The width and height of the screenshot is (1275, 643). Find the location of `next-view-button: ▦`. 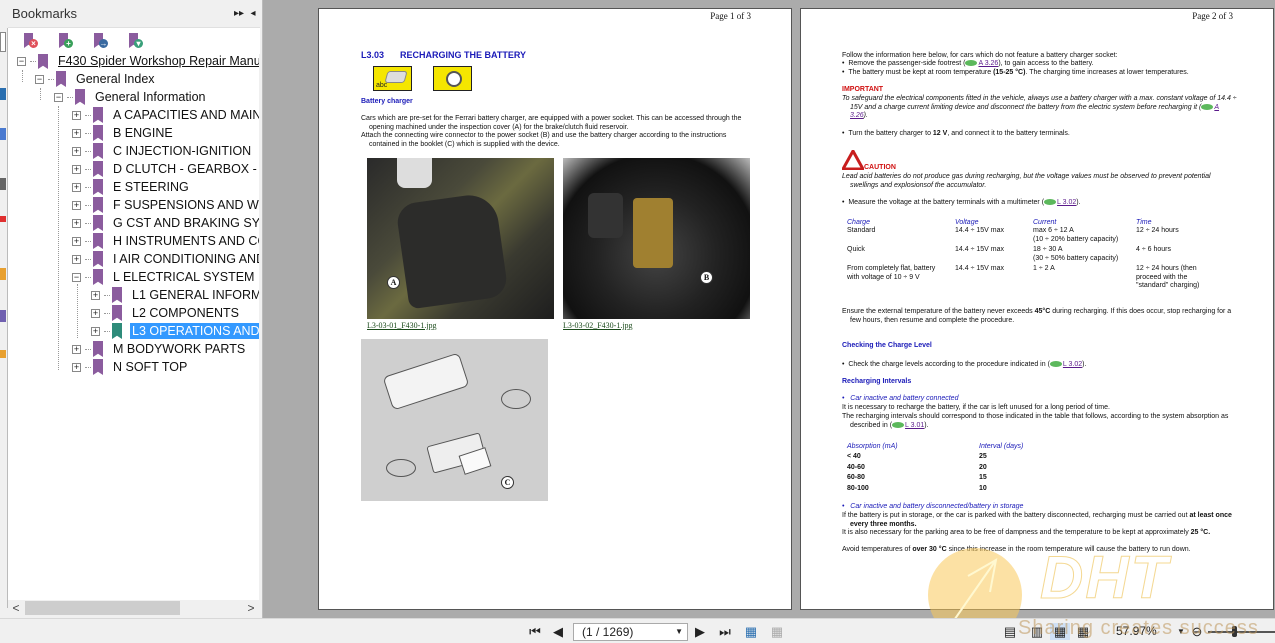

next-view-button: ▦ is located at coordinates (777, 631).